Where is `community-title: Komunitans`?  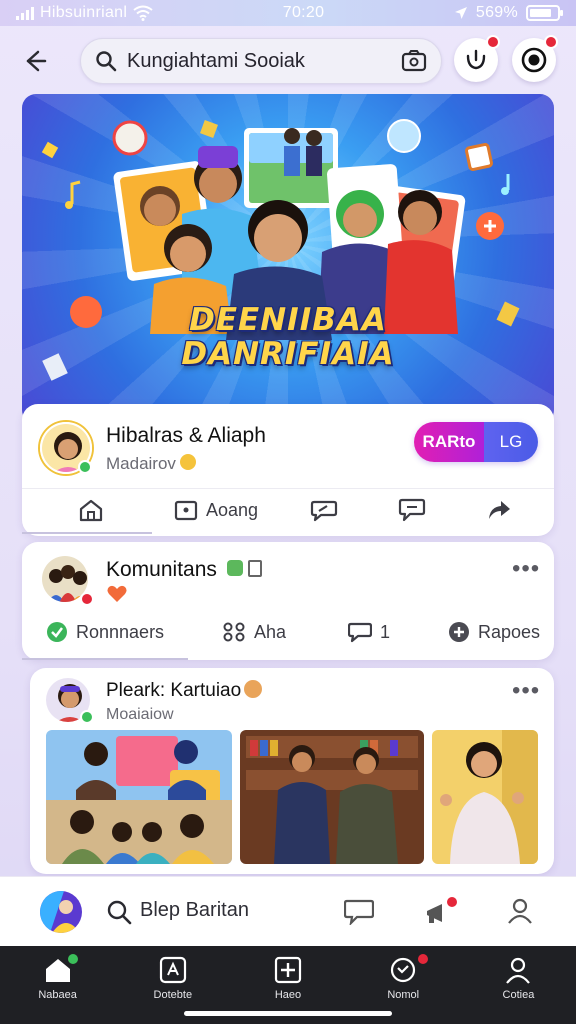
community-title: Komunitans is located at coordinates (161, 570).